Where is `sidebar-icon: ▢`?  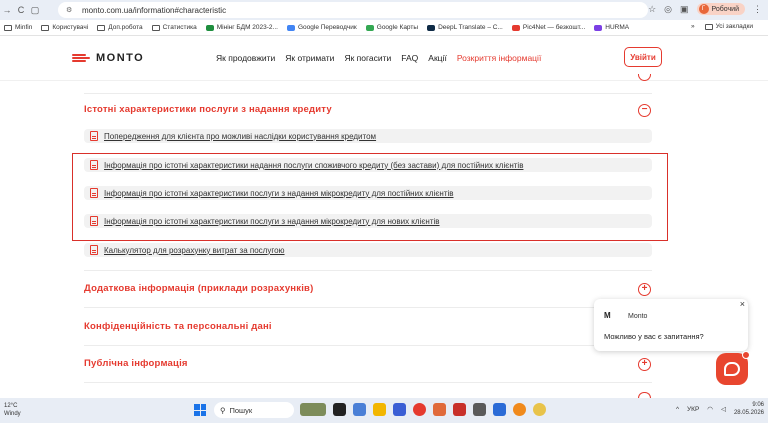
sidebar-icon: ▢ is located at coordinates (35, 10).